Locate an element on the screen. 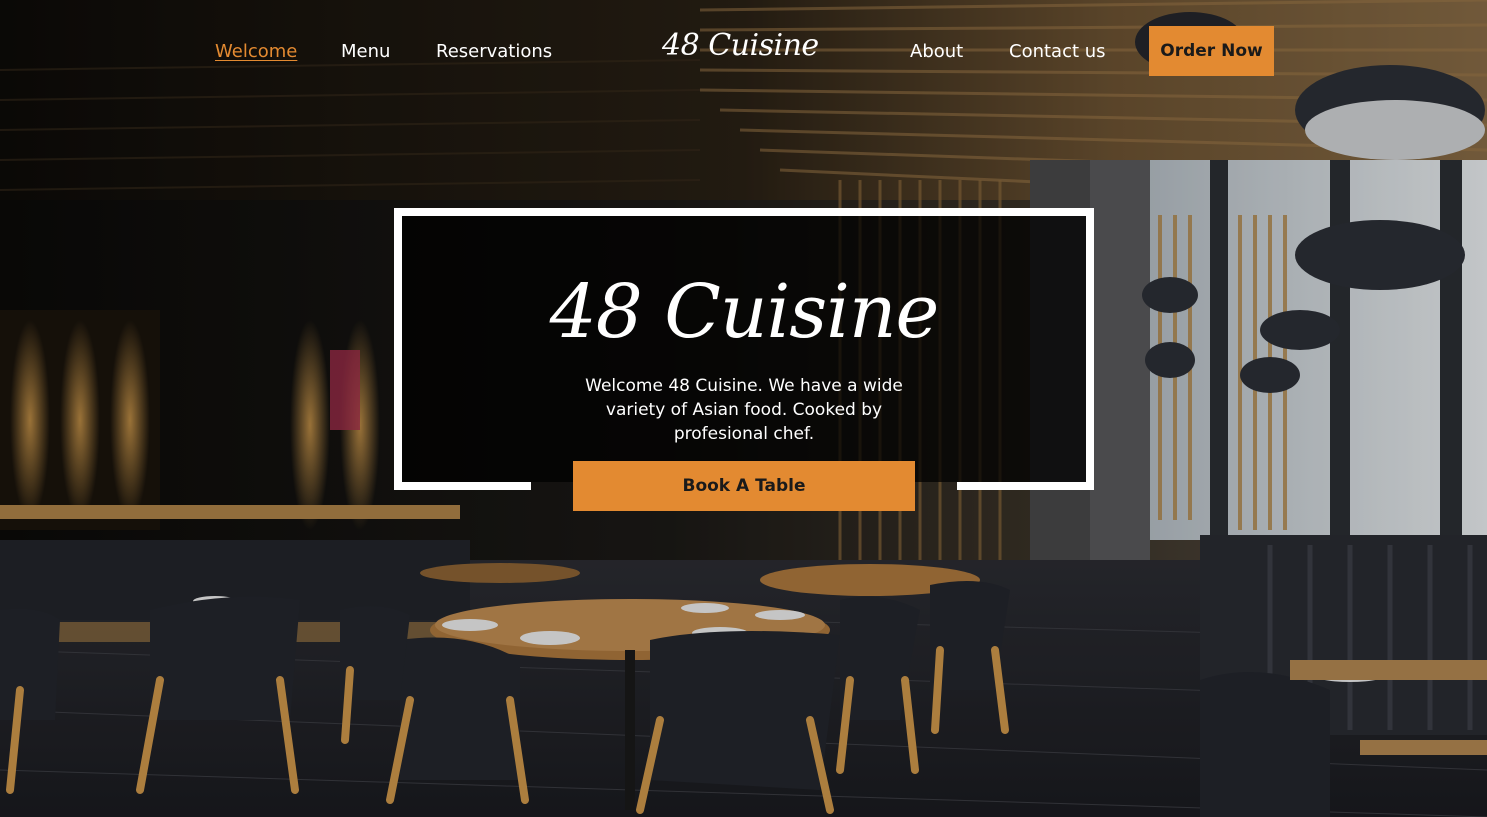 The image size is (1487, 817). order-now-button: Order Now is located at coordinates (1211, 51).